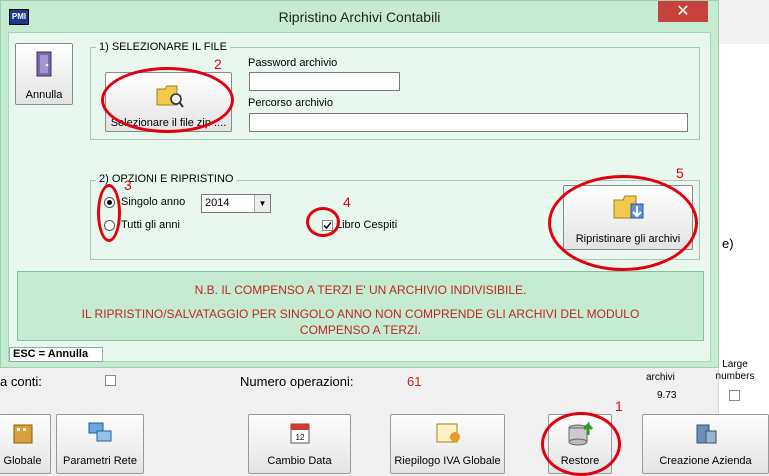 Image resolution: width=769 pixels, height=476 pixels. Describe the element at coordinates (706, 434) in the screenshot. I see `company-create-icon` at that location.